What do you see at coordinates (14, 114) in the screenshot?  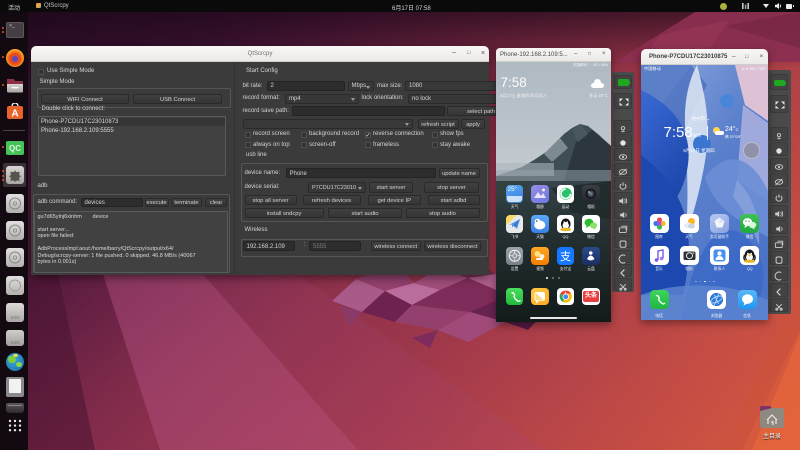 I see `svg-text: A` at bounding box center [14, 114].